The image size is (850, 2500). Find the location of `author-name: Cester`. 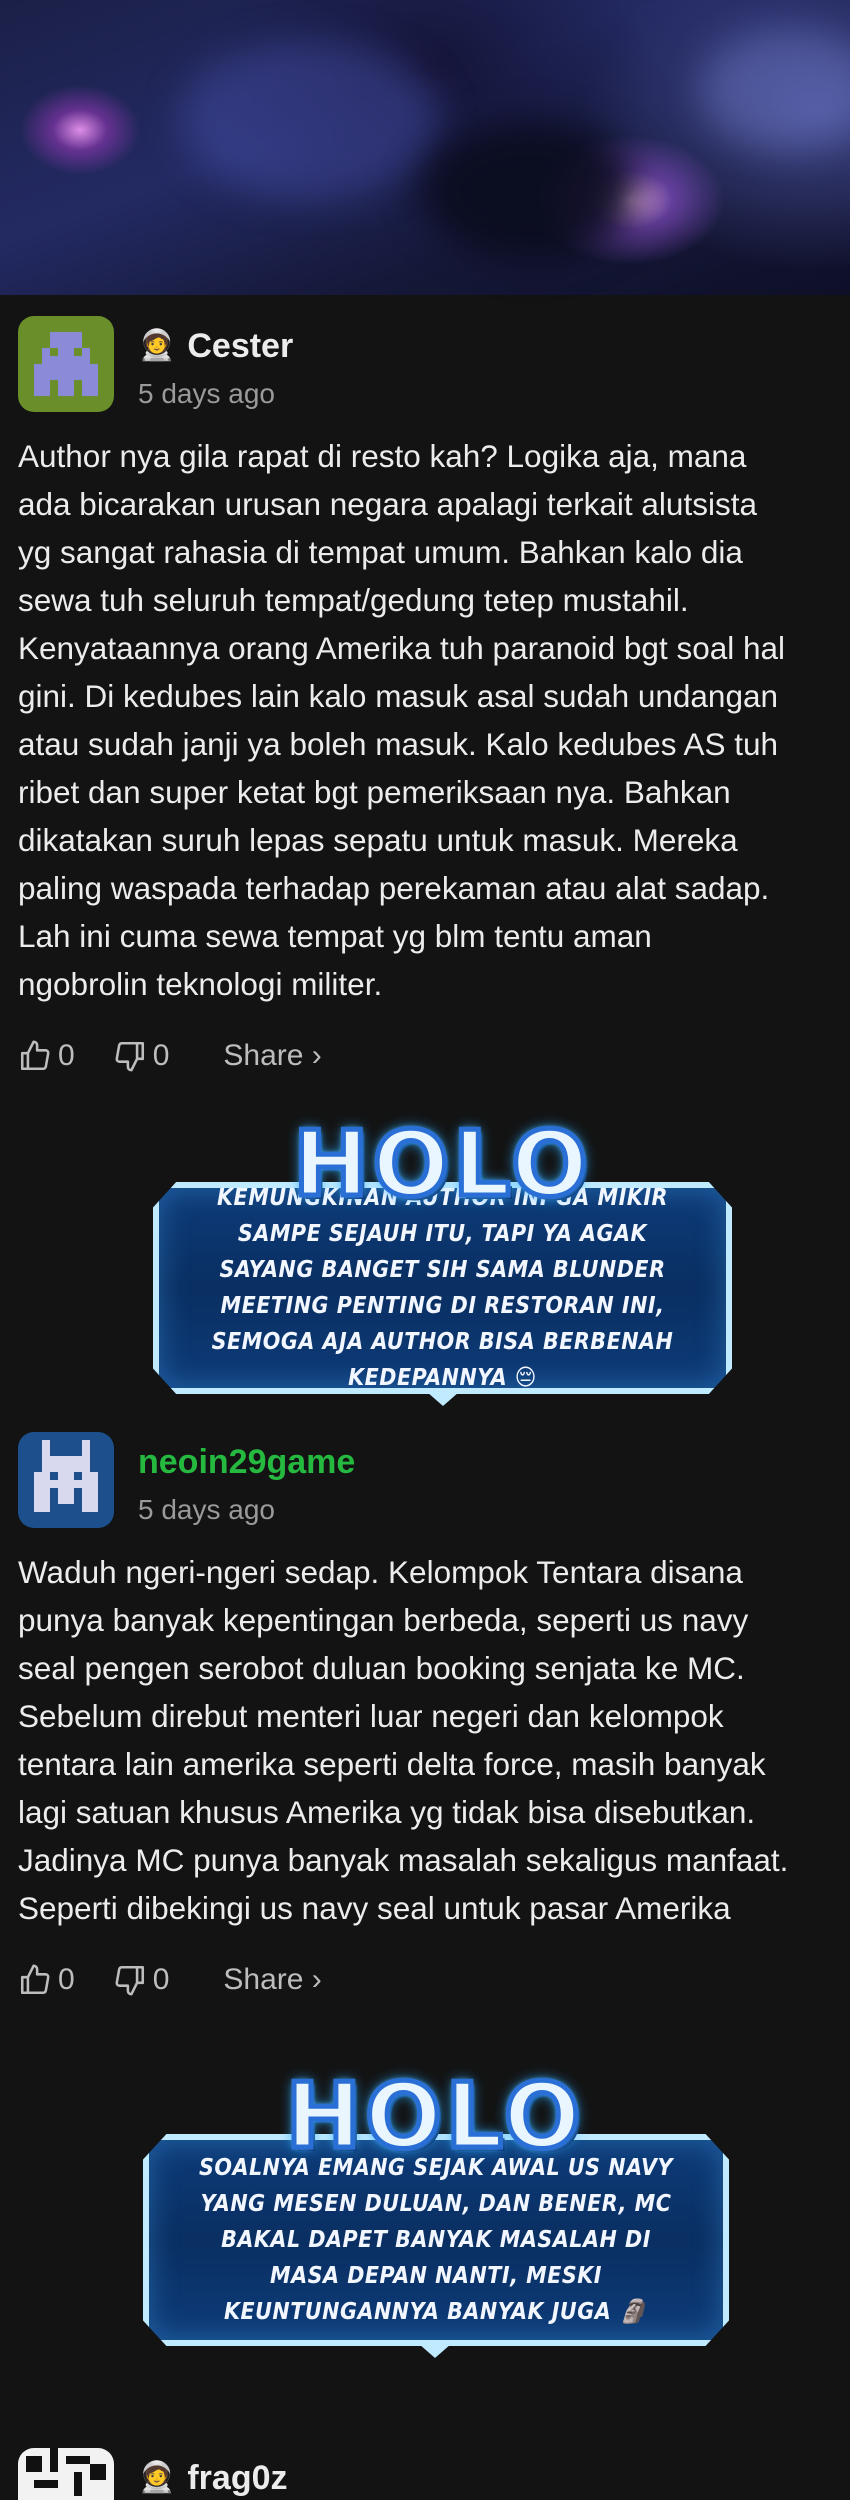

author-name: Cester is located at coordinates (240, 346).